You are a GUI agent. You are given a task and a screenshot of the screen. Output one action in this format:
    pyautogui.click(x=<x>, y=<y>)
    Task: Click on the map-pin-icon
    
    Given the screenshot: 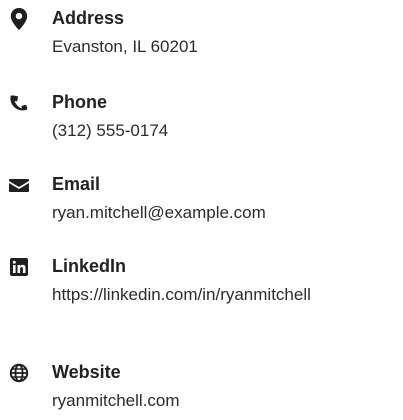 What is the action you would take?
    pyautogui.click(x=19, y=19)
    